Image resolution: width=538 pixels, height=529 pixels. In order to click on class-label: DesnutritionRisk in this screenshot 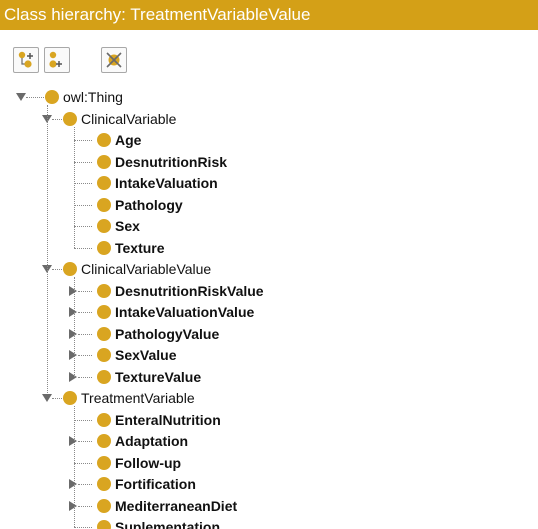, I will do `click(171, 161)`.